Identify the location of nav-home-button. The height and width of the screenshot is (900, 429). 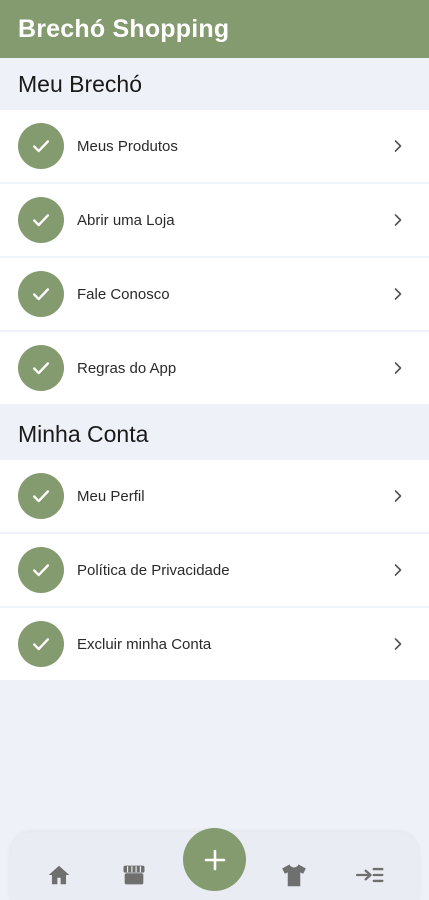
(59, 875).